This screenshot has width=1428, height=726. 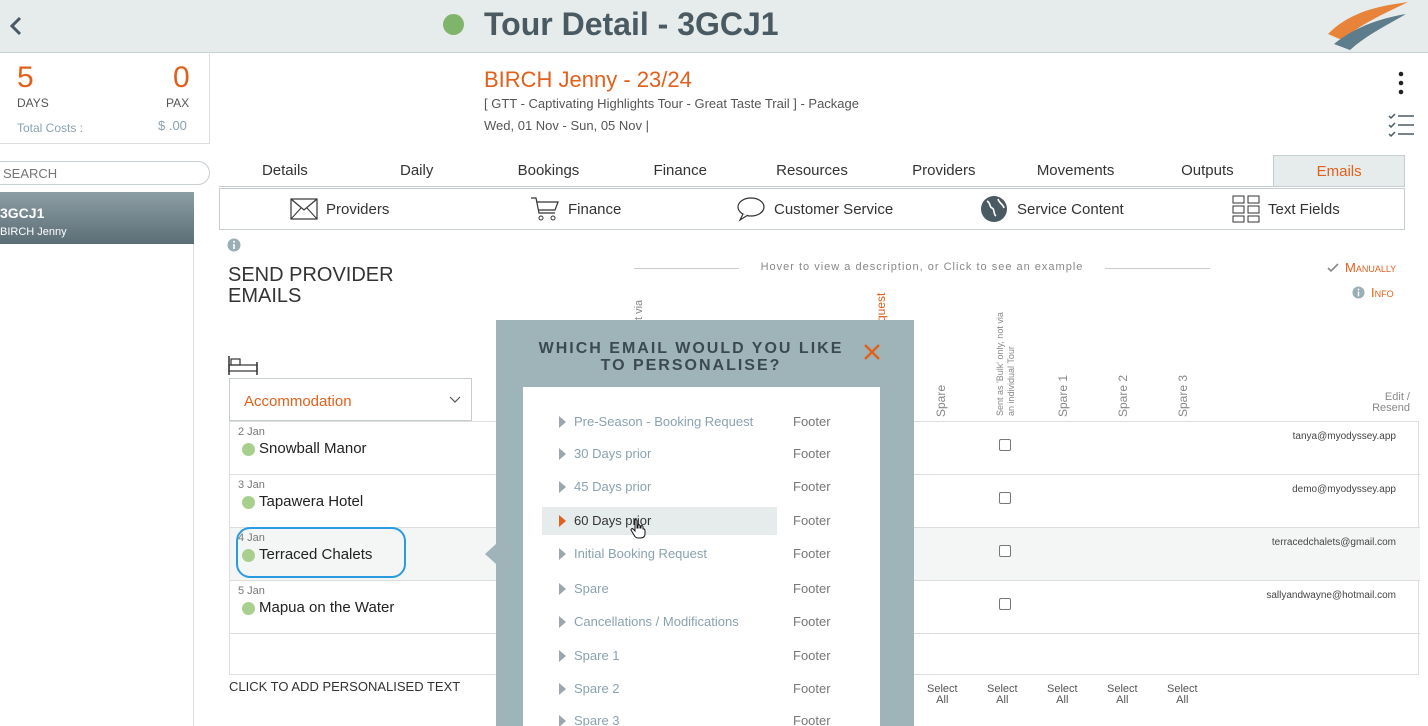 I want to click on email-option: Spare 1 Footer, so click(x=700, y=656).